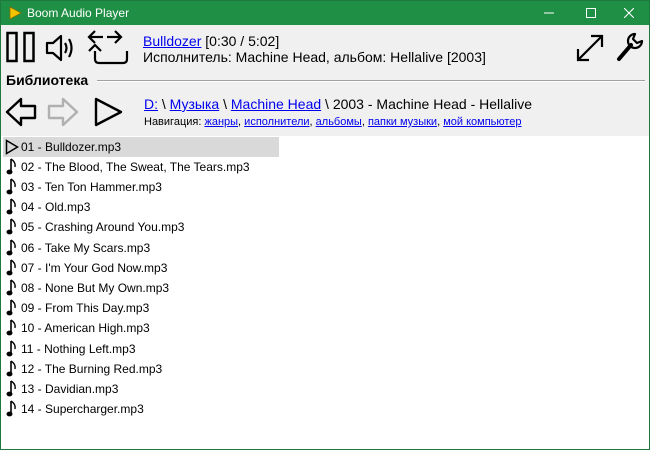  I want to click on nav-link-albums: альбомы, so click(339, 122).